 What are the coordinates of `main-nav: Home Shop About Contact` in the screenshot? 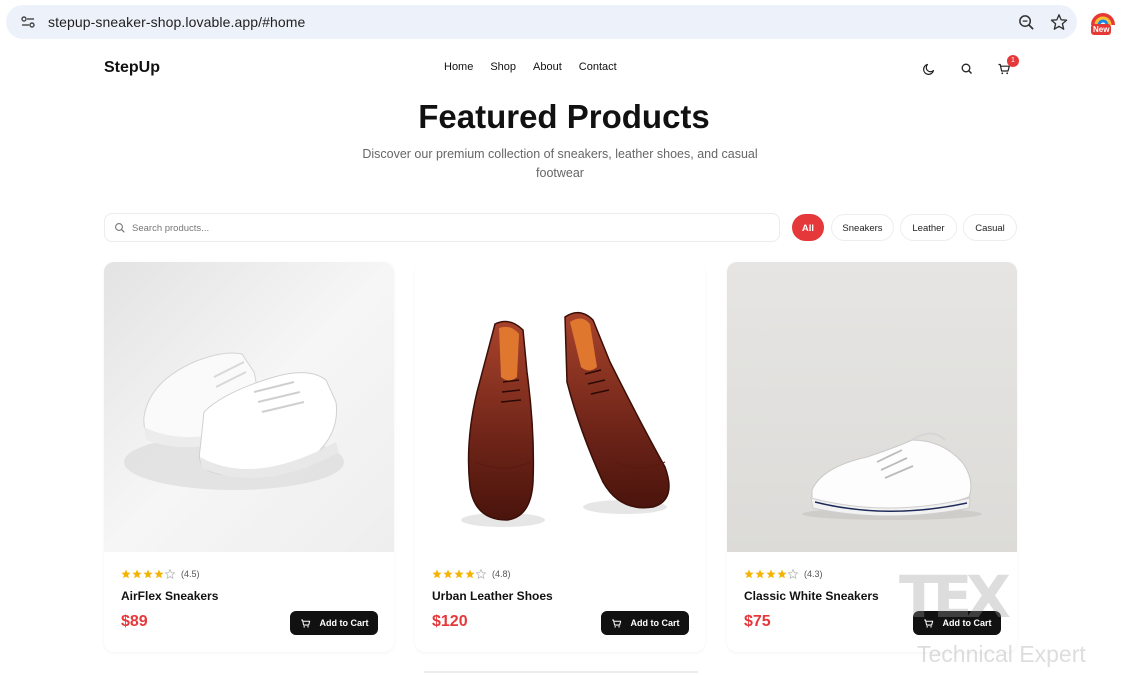 It's located at (539, 67).